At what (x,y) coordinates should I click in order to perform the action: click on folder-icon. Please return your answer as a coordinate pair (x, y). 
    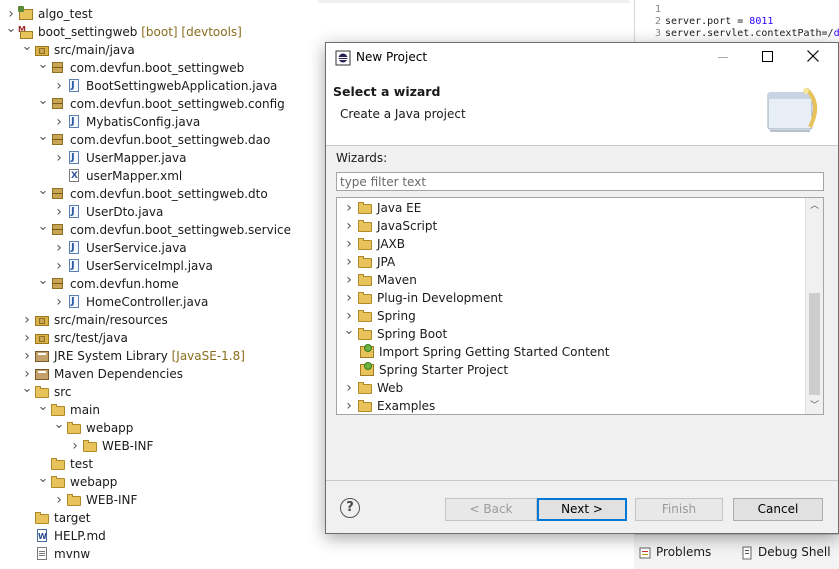
    Looking at the image, I should click on (365, 208).